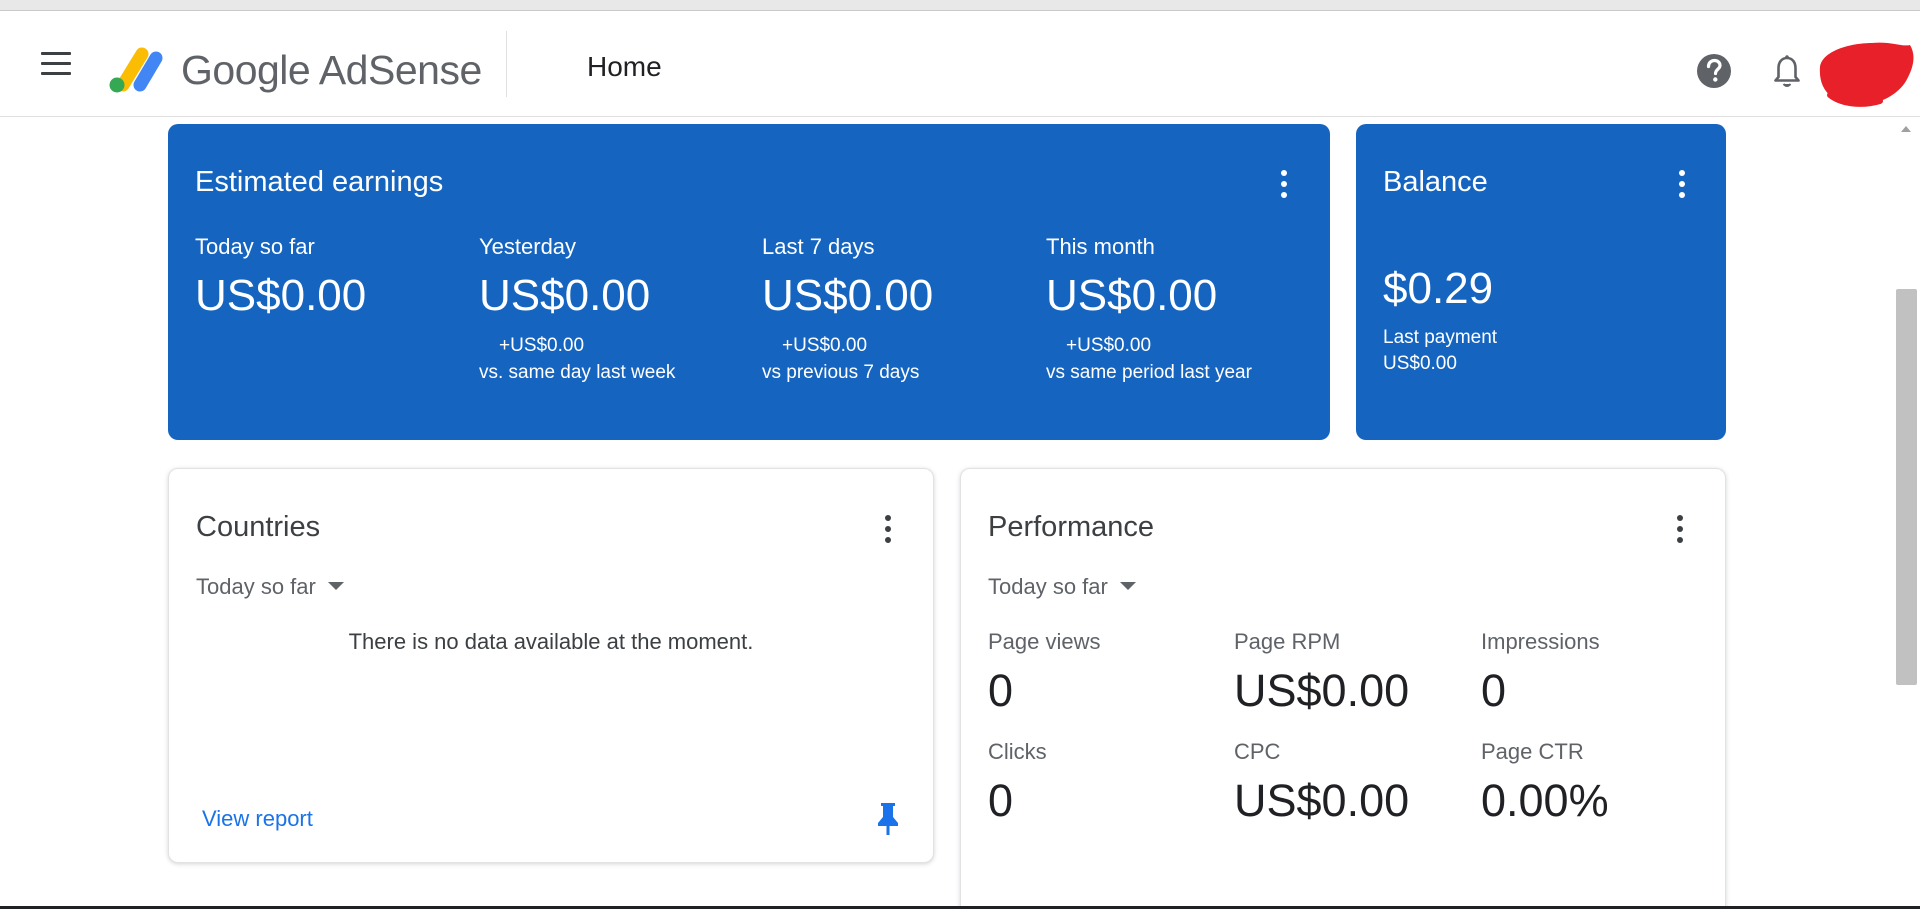  Describe the element at coordinates (136, 70) in the screenshot. I see `adsense-logo-icon` at that location.